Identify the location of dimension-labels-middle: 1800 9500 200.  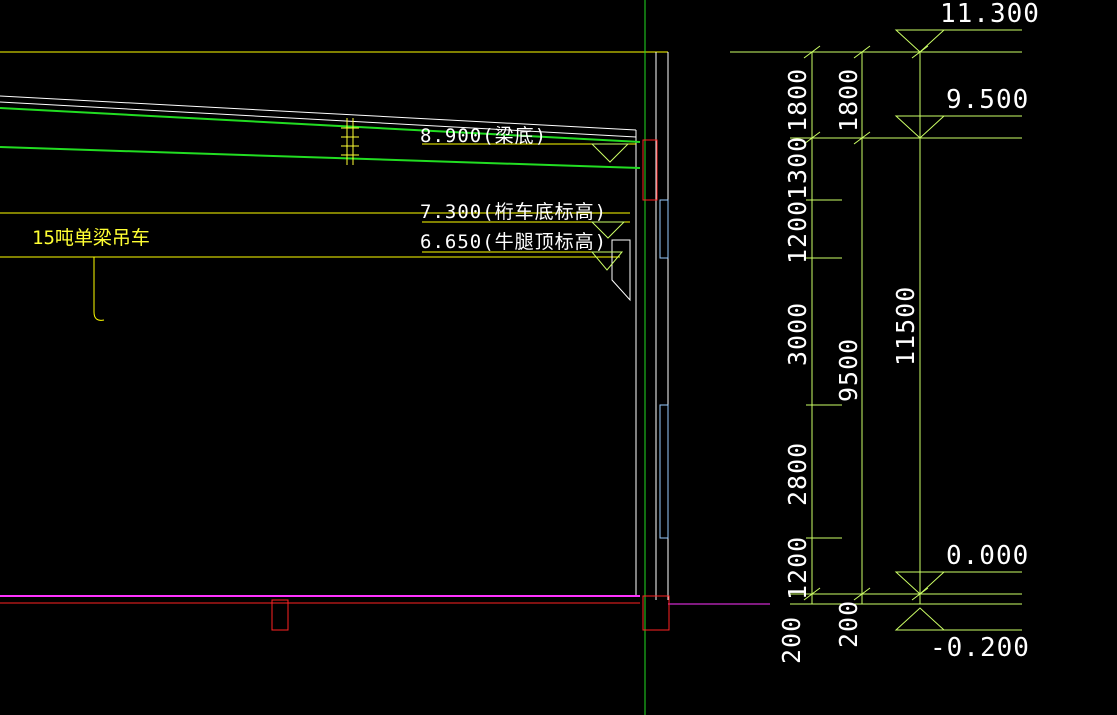
(848, 358).